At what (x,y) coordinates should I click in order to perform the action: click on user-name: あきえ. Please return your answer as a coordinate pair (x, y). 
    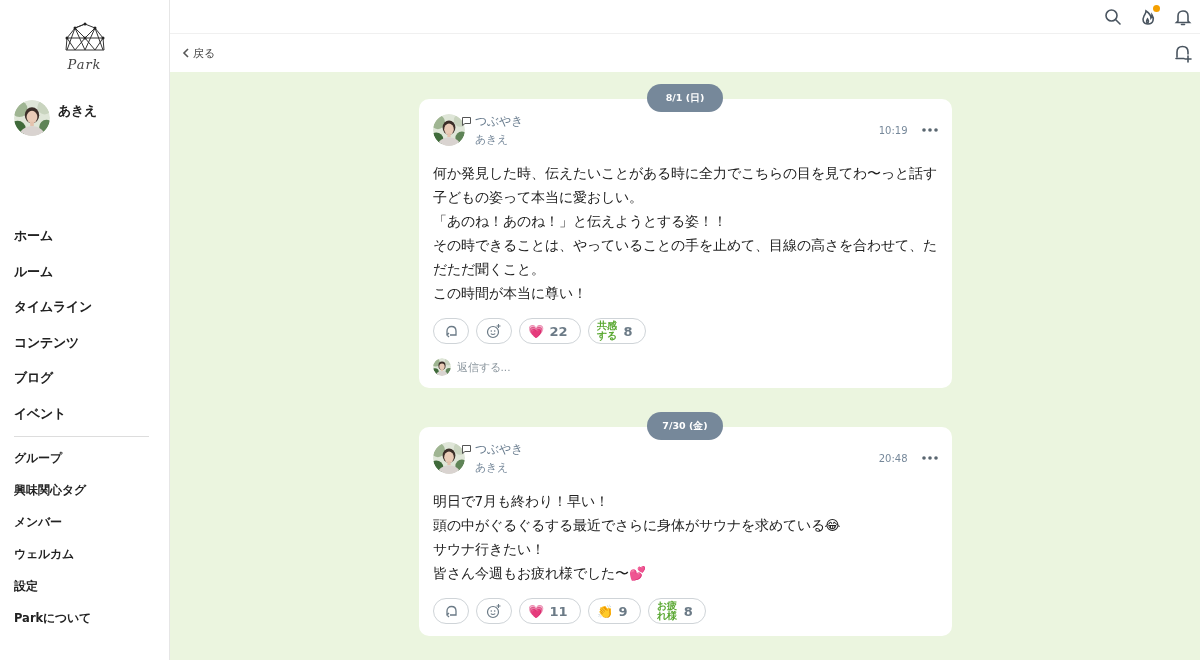
    Looking at the image, I should click on (77, 111).